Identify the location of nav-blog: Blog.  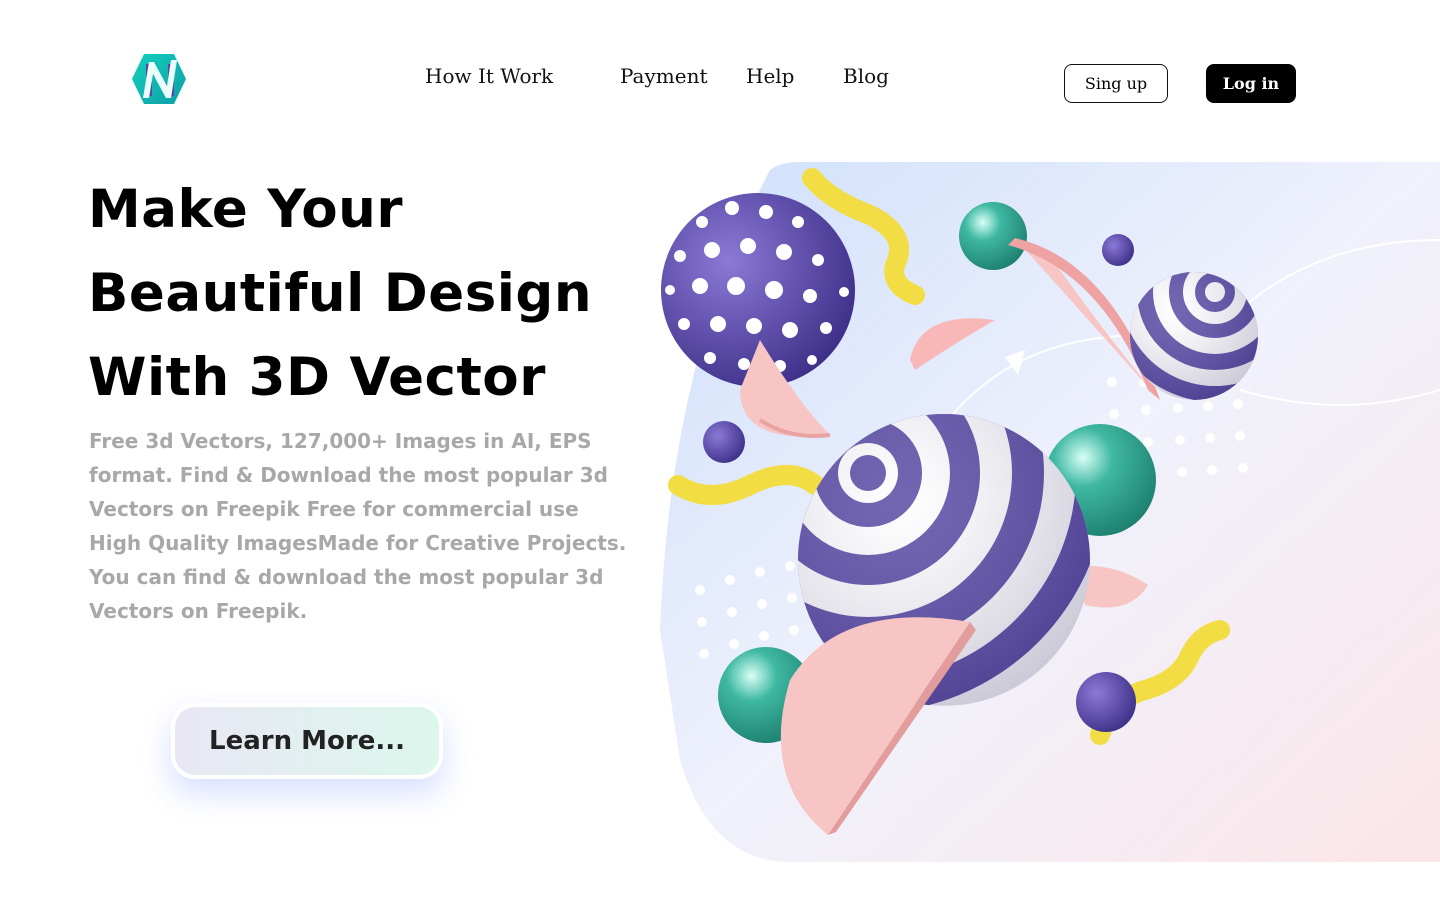
(866, 76).